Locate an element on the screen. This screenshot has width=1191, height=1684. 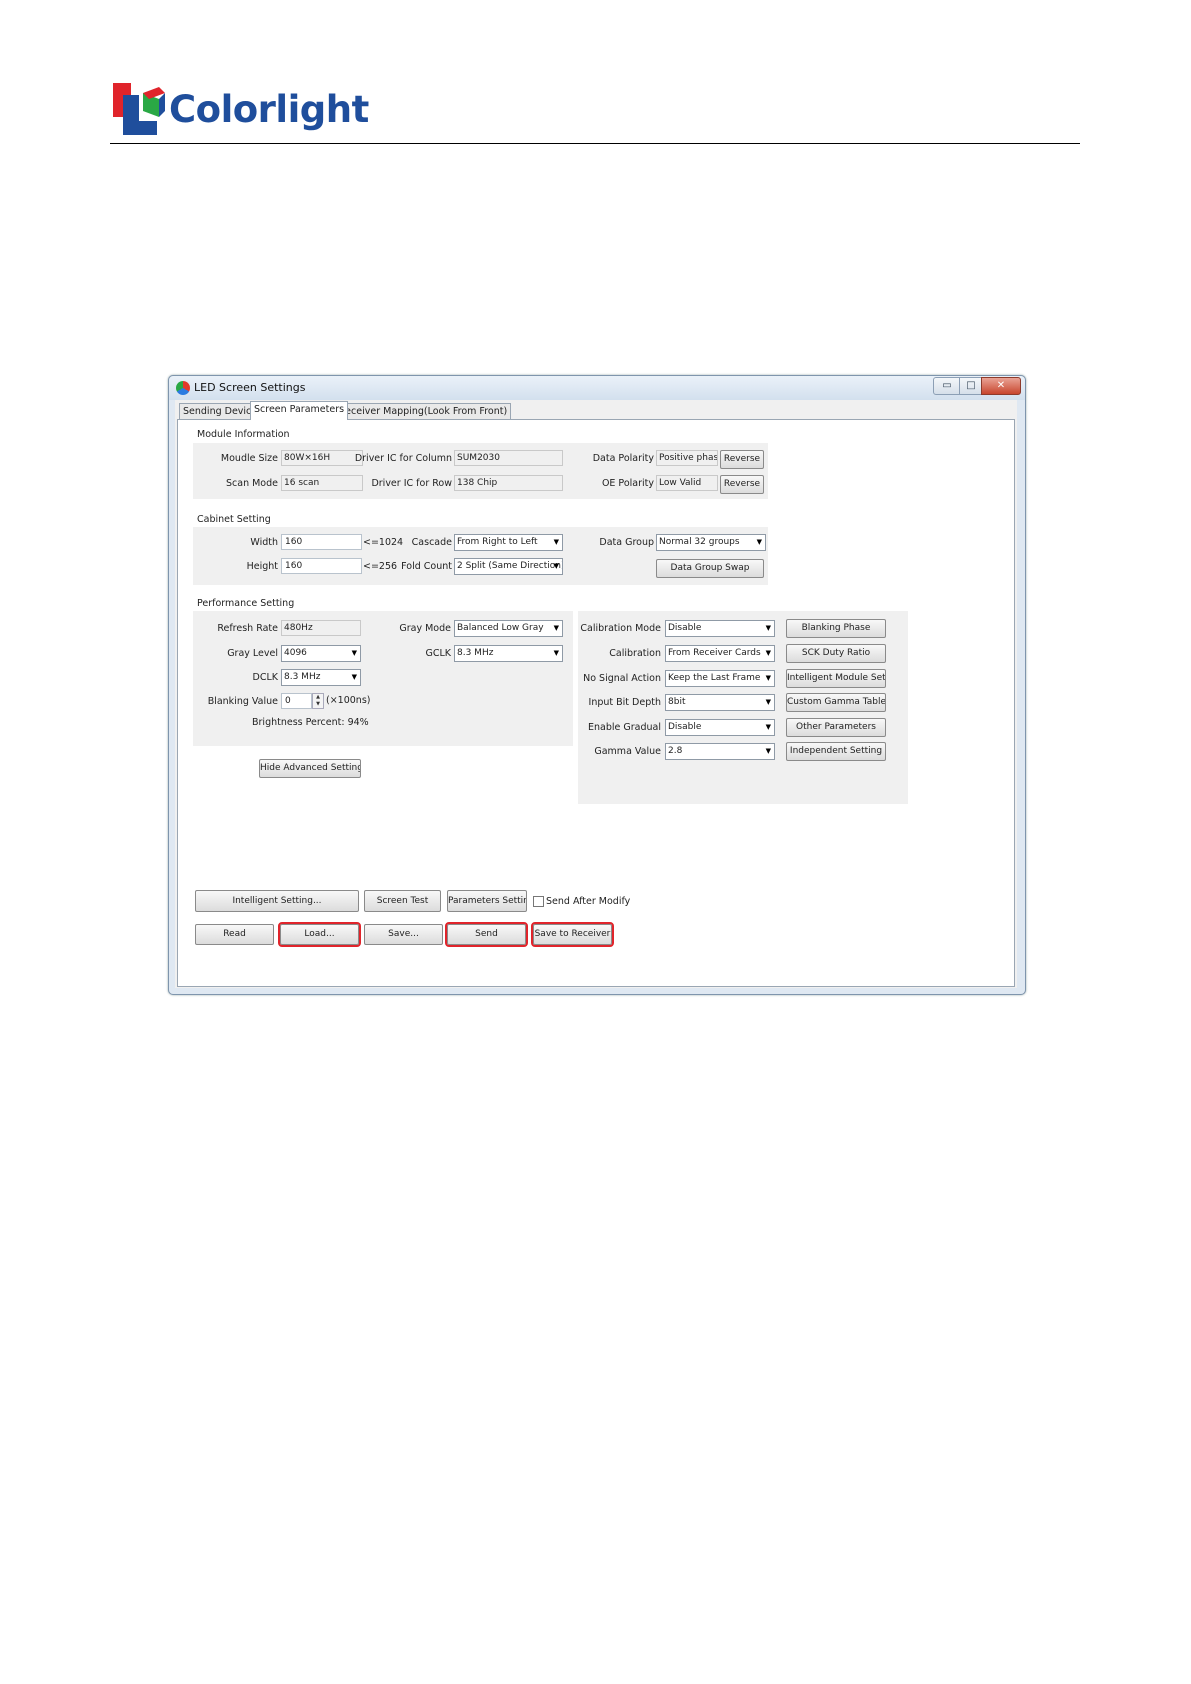
module-info-title: Module Information is located at coordinates (243, 434).